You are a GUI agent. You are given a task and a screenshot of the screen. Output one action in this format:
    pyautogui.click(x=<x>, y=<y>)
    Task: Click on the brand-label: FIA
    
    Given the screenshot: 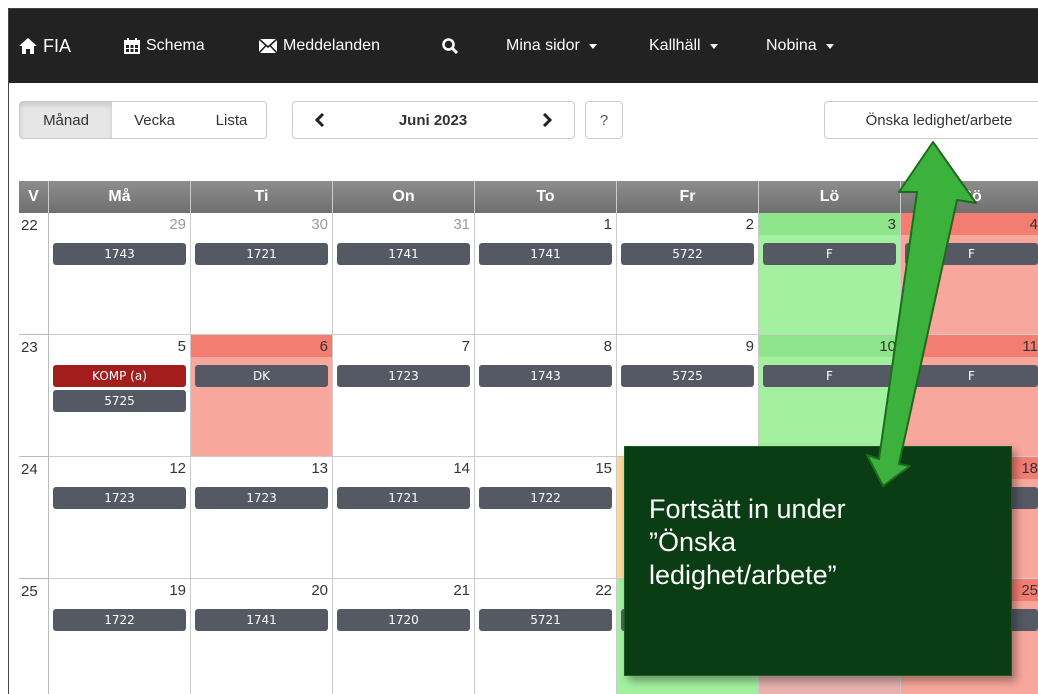 What is the action you would take?
    pyautogui.click(x=57, y=45)
    